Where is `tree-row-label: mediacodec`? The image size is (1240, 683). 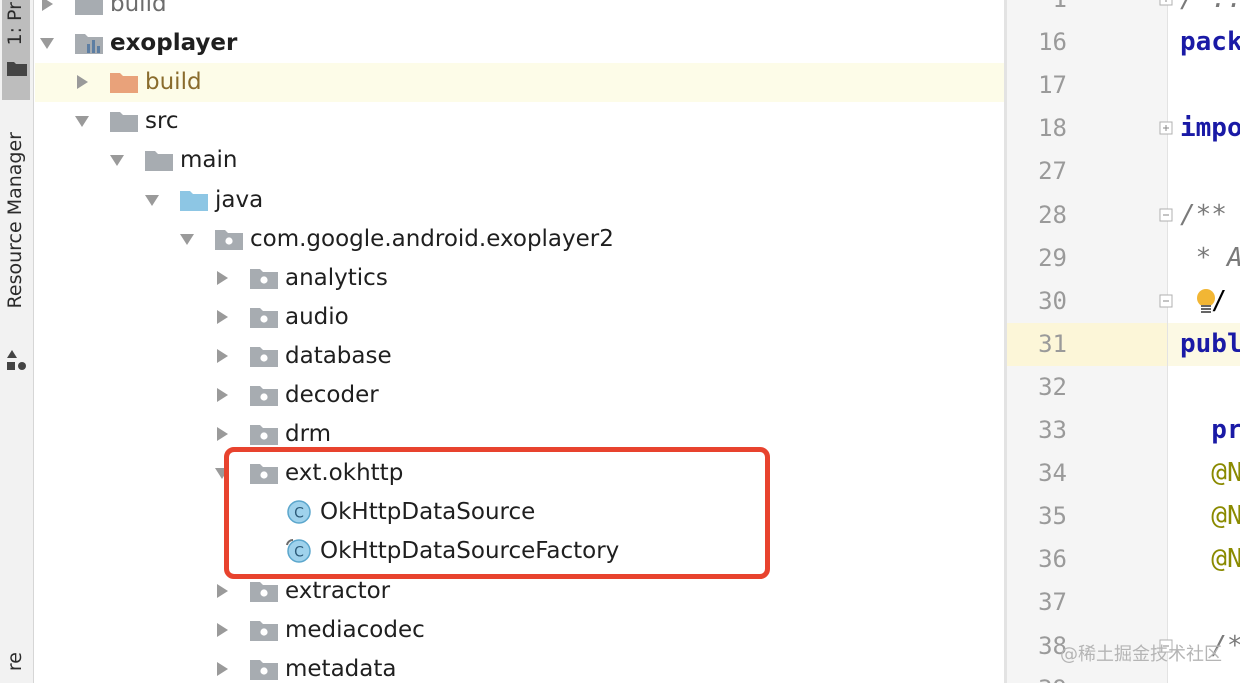 tree-row-label: mediacodec is located at coordinates (355, 629).